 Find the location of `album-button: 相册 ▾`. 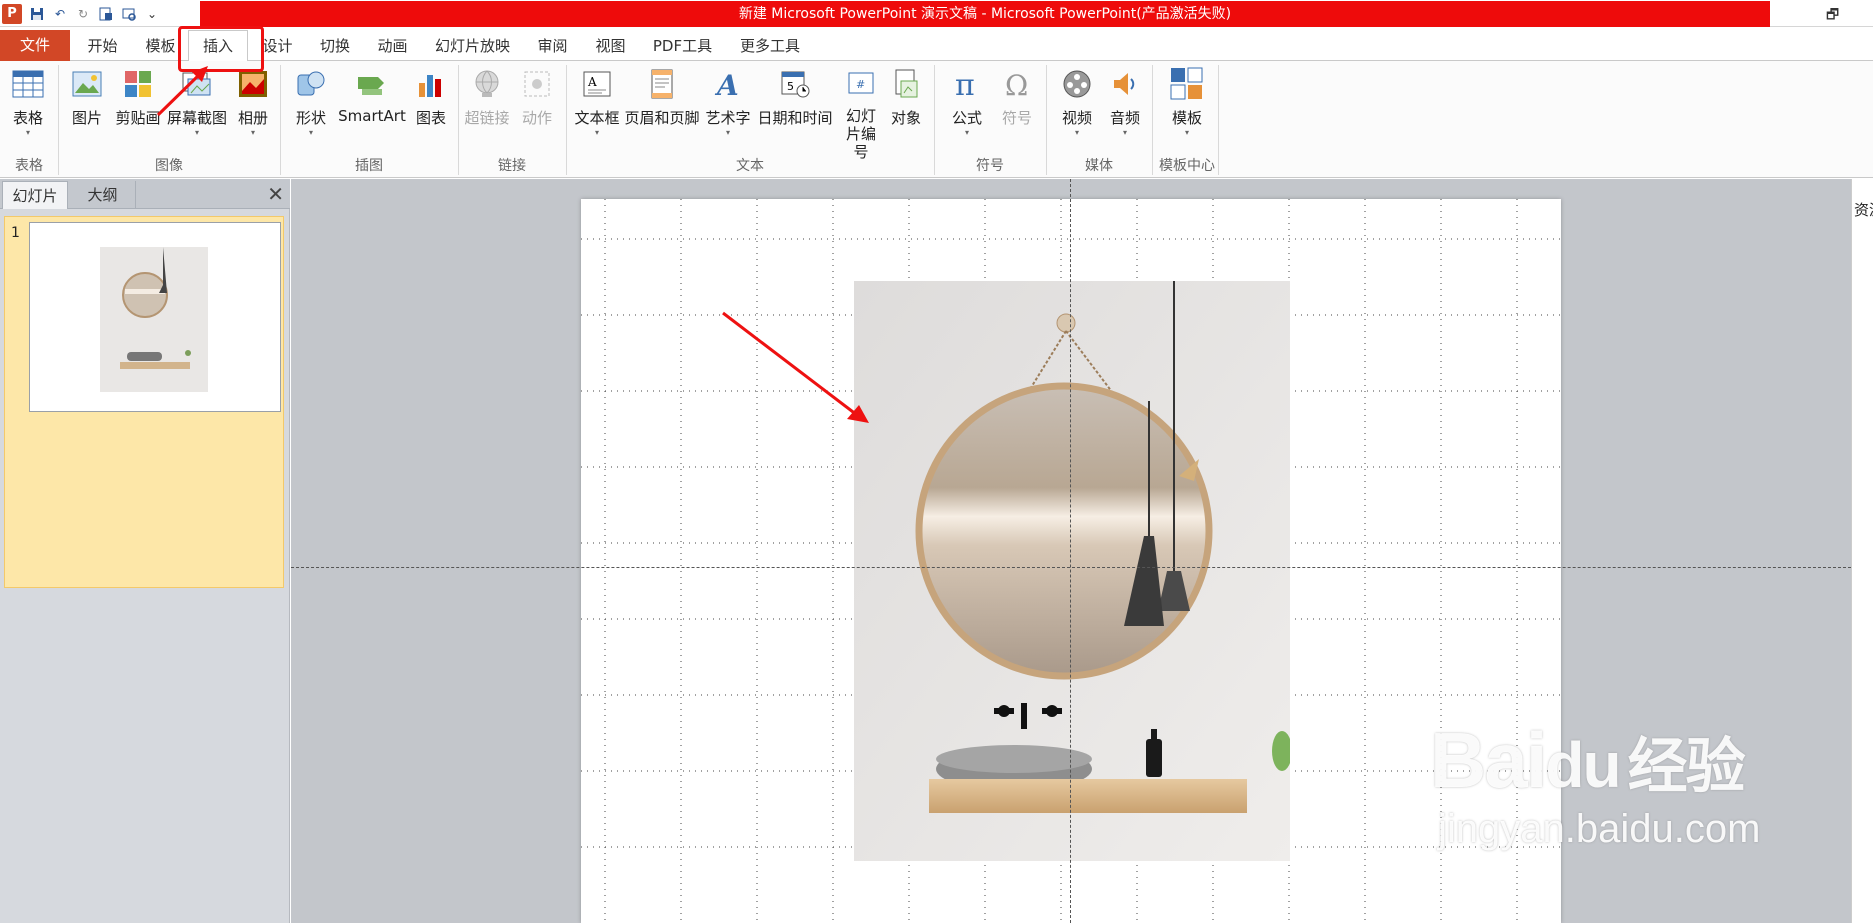

album-button: 相册 ▾ is located at coordinates (253, 102).